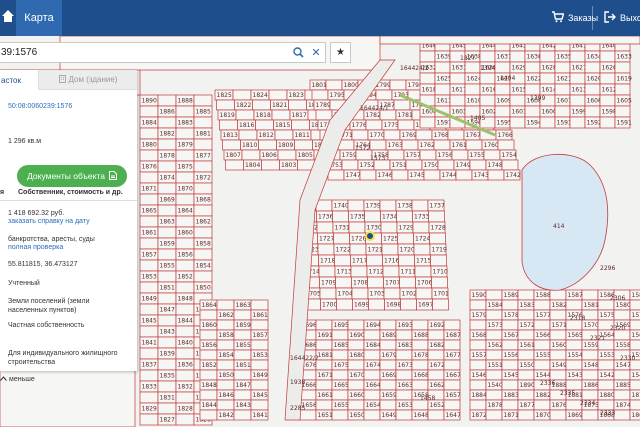 The height and width of the screenshot is (427, 640). What do you see at coordinates (298, 53) in the screenshot?
I see `search-icon` at bounding box center [298, 53].